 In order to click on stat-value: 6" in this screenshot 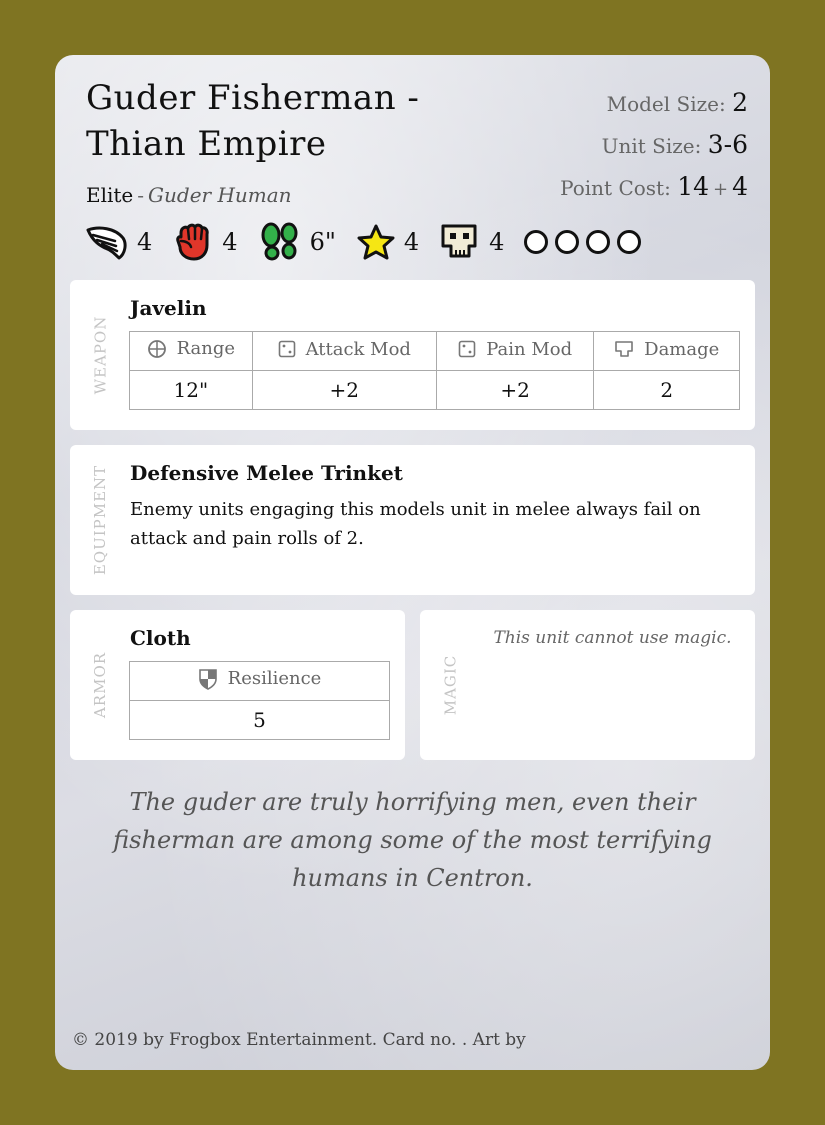, I will do `click(322, 242)`.